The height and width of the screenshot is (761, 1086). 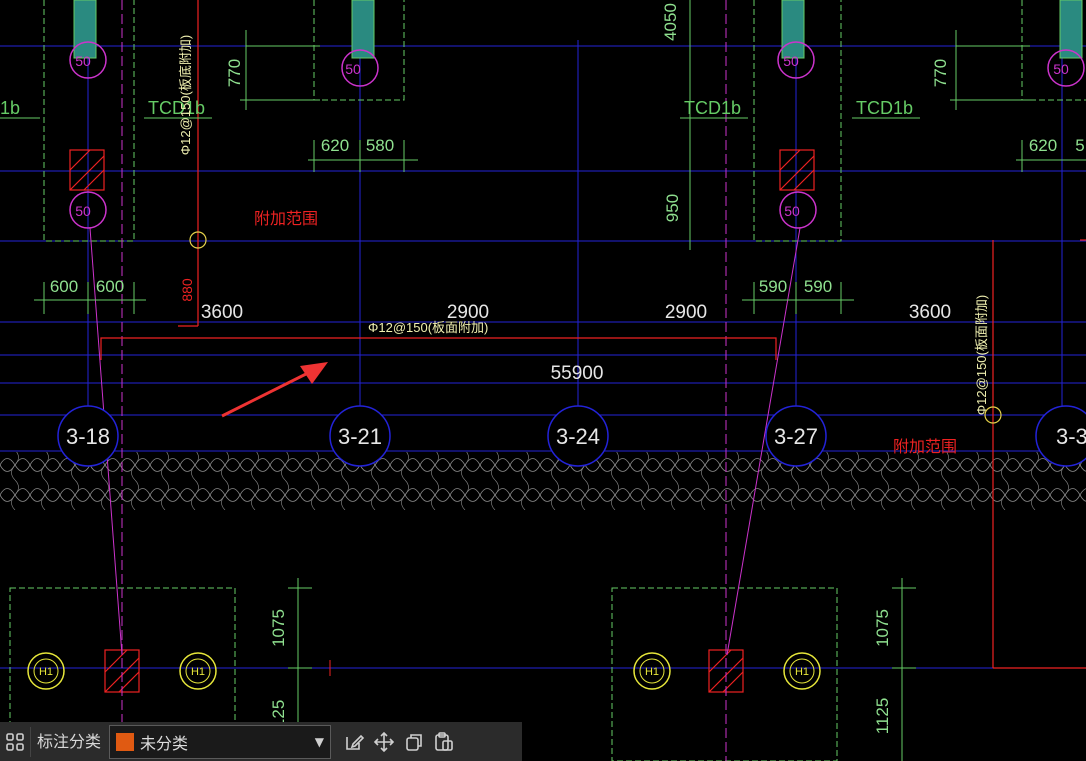 What do you see at coordinates (686, 312) in the screenshot?
I see `bay-dimension: 2900` at bounding box center [686, 312].